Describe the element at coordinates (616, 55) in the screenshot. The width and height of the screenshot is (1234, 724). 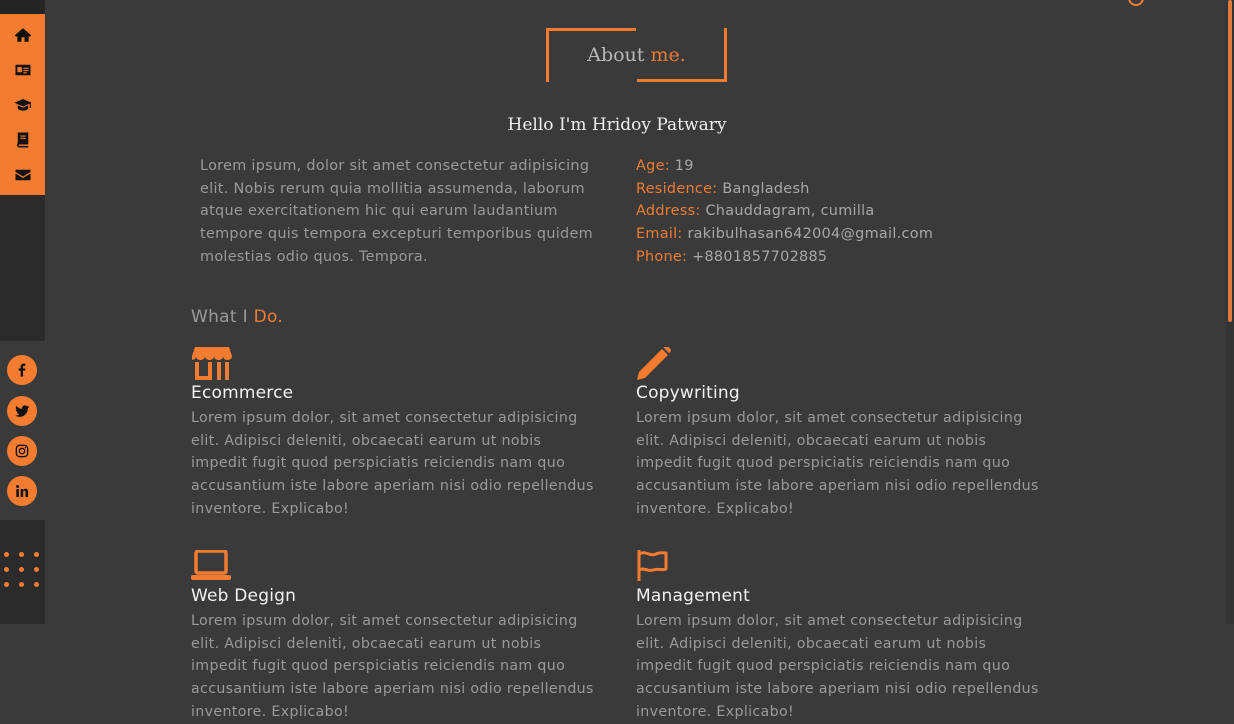
I see `title-plain: About` at that location.